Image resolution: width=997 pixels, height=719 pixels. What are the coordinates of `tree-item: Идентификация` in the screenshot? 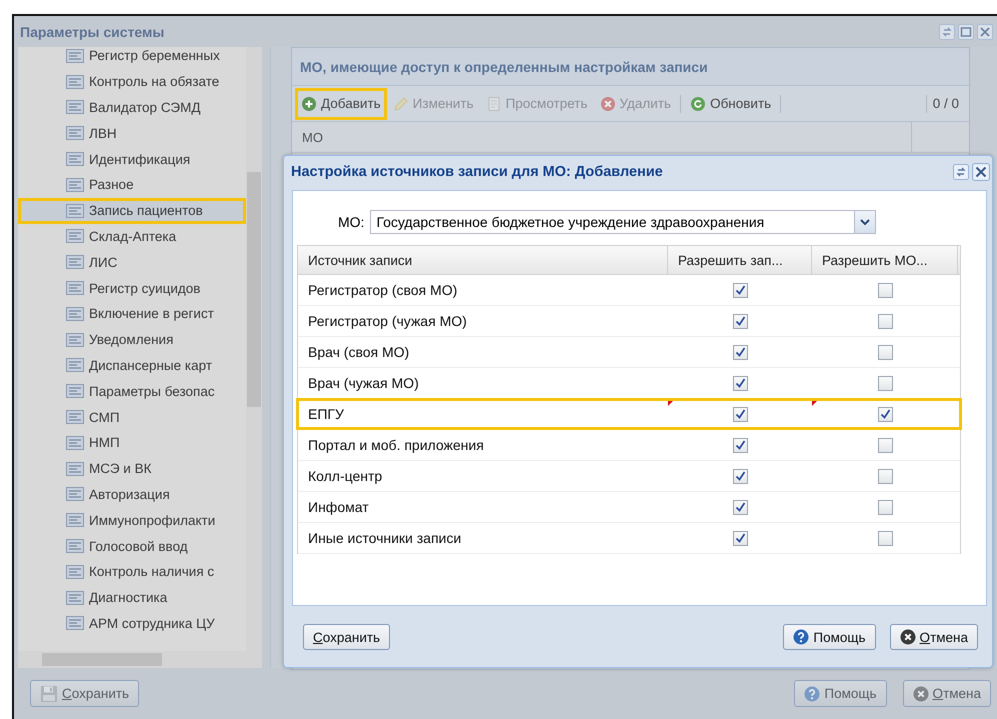 It's located at (132, 159).